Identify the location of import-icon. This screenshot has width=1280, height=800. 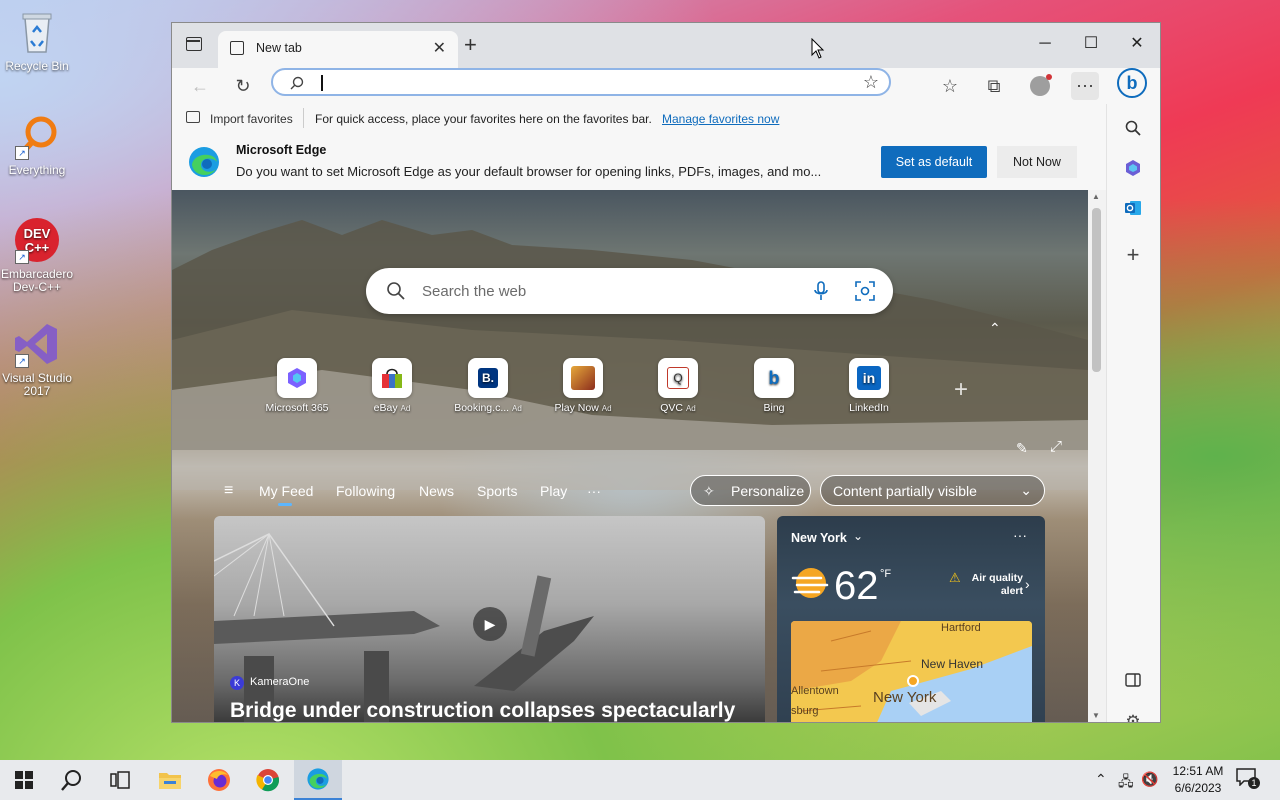
(193, 117).